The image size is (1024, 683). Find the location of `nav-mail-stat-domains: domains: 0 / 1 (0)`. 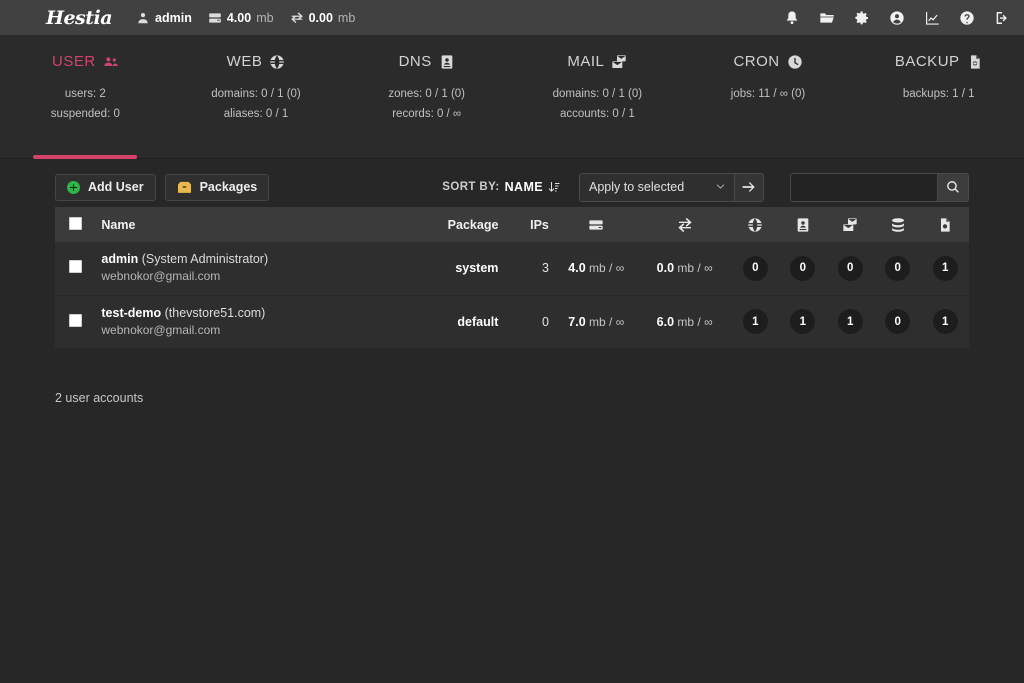

nav-mail-stat-domains: domains: 0 / 1 (0) is located at coordinates (597, 94).